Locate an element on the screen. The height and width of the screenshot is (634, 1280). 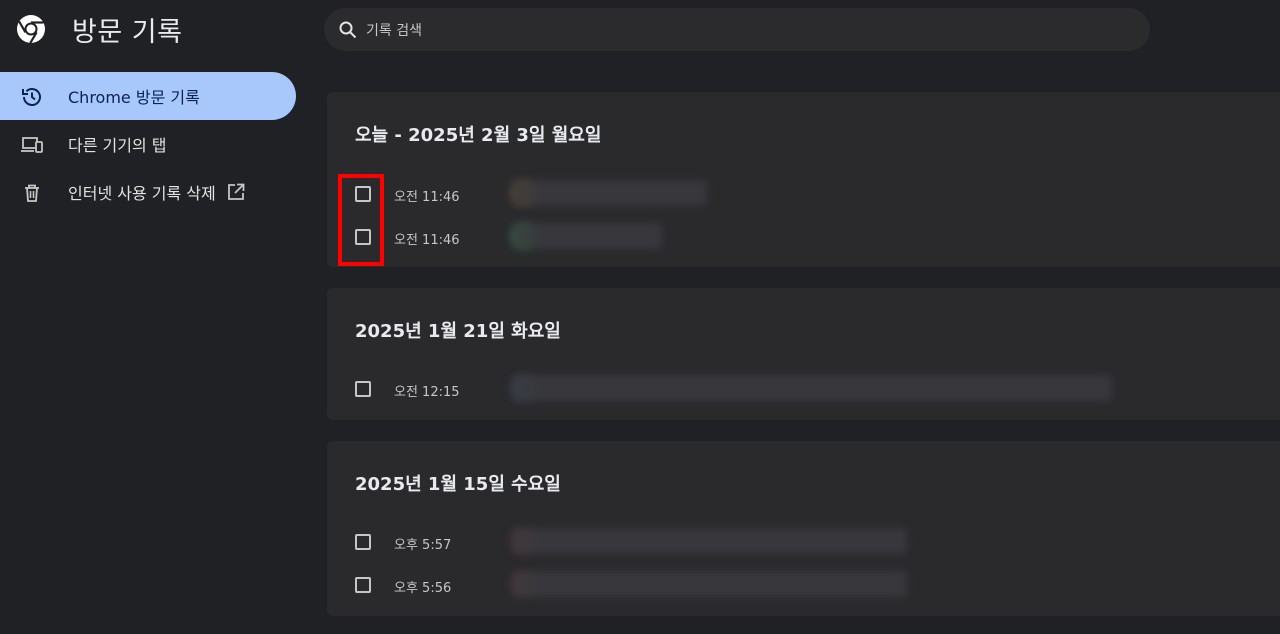
open-in-new-icon is located at coordinates (236, 191).